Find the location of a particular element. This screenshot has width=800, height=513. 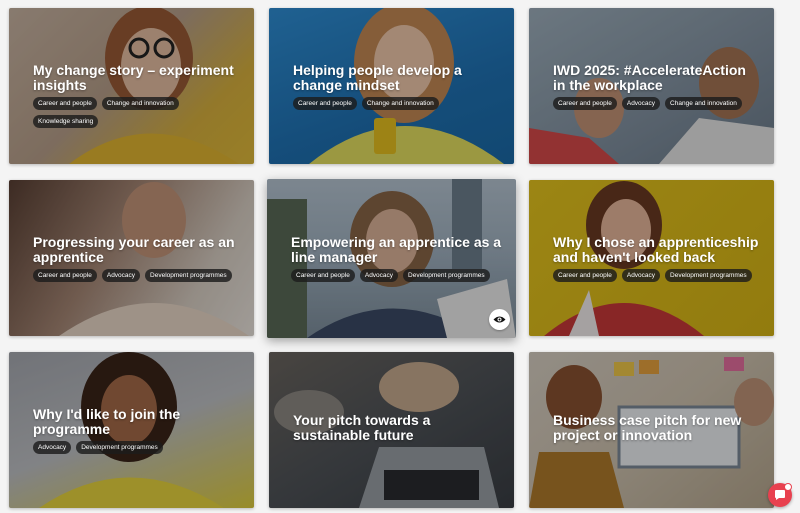

article-card-8: Your pitch towards a sustainable future is located at coordinates (391, 430).